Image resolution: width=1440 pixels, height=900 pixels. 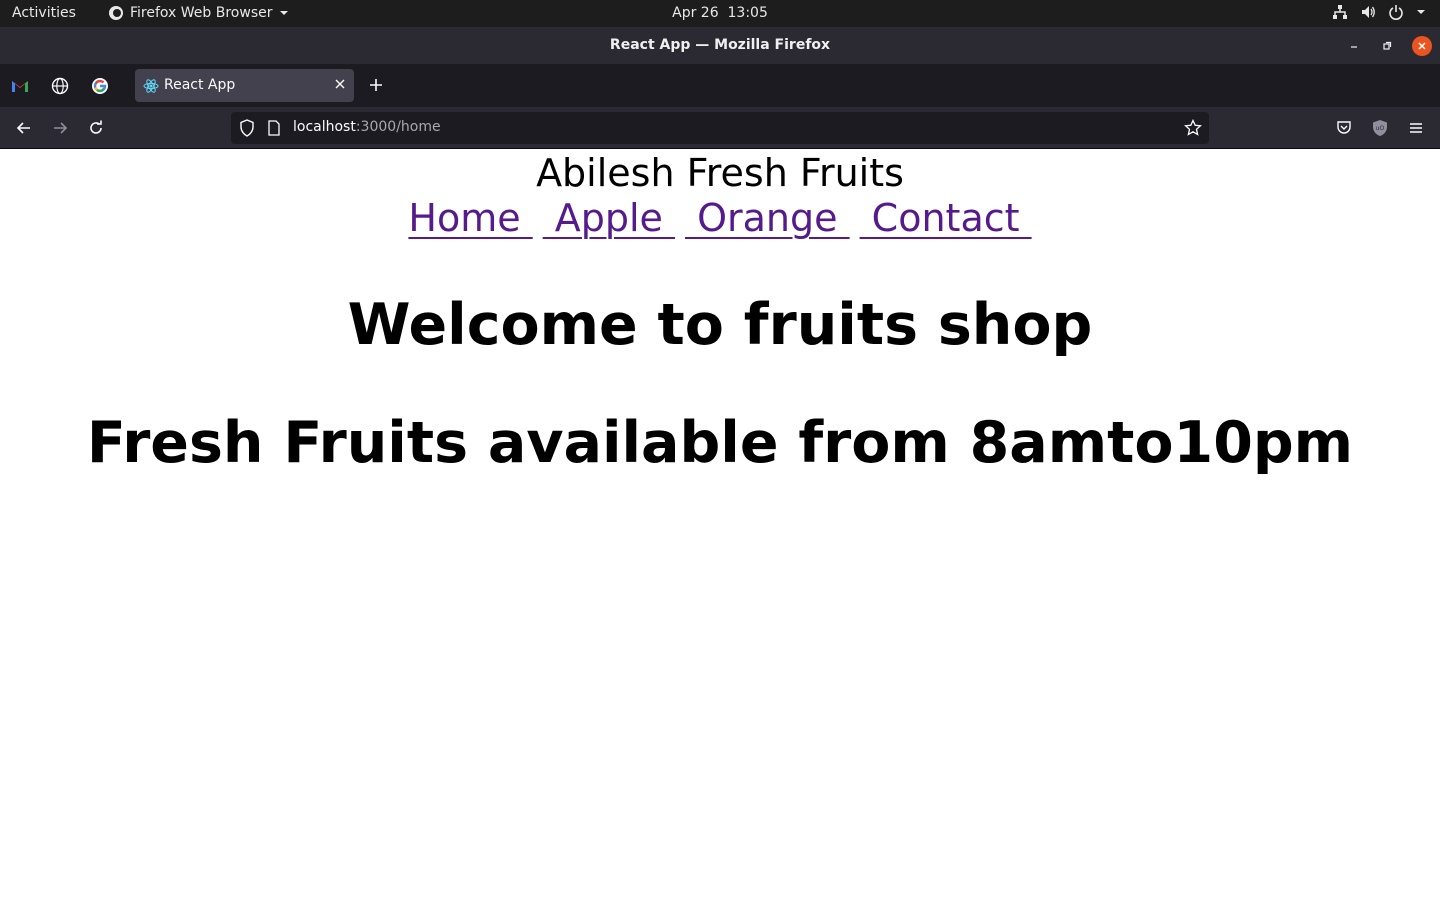 I want to click on system-tray, so click(x=1379, y=12).